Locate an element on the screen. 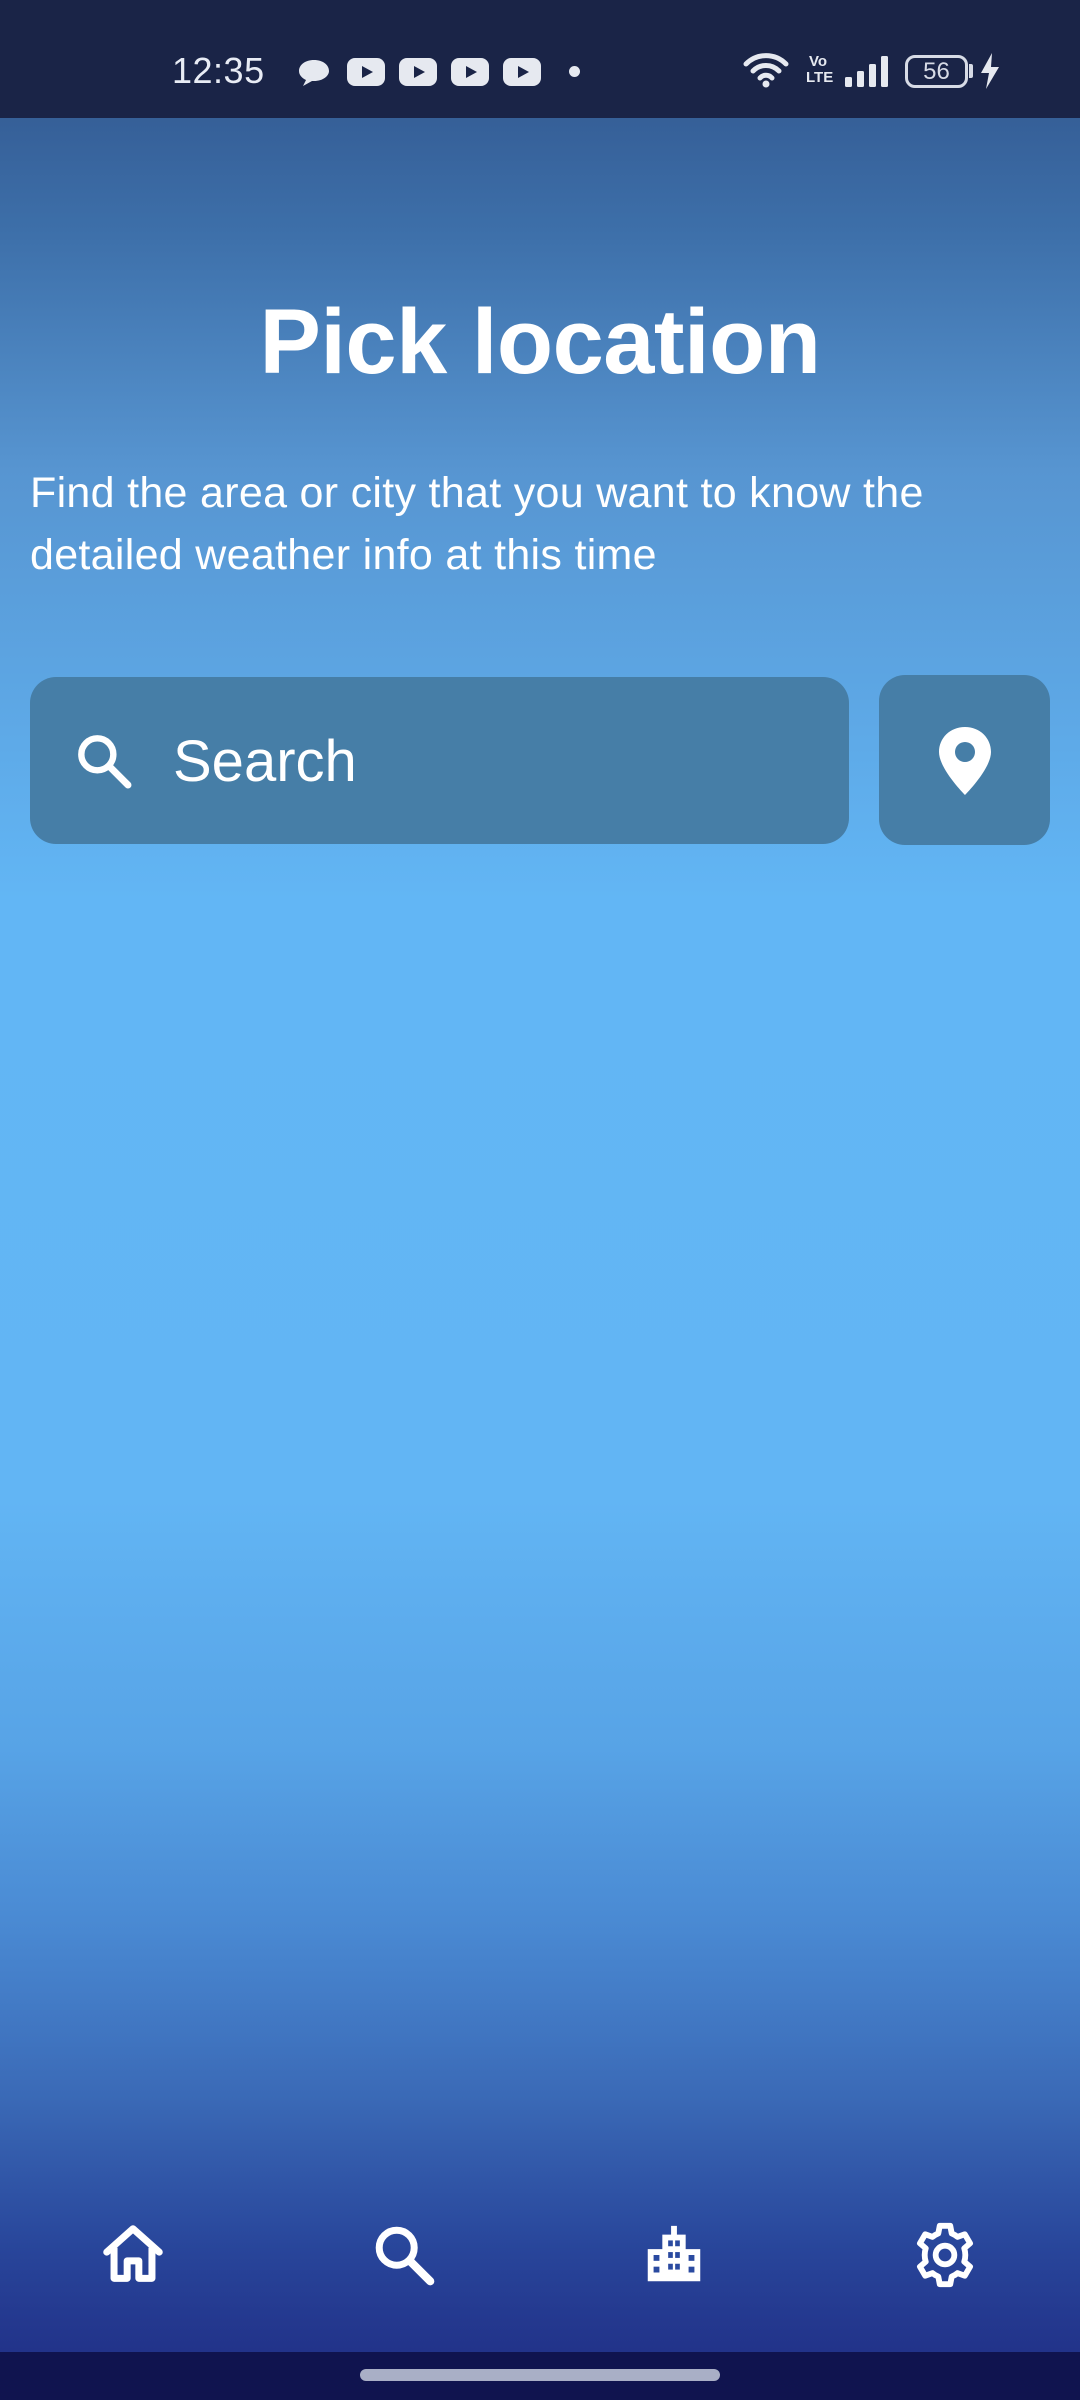 The height and width of the screenshot is (2400, 1080). current-location-button is located at coordinates (964, 760).